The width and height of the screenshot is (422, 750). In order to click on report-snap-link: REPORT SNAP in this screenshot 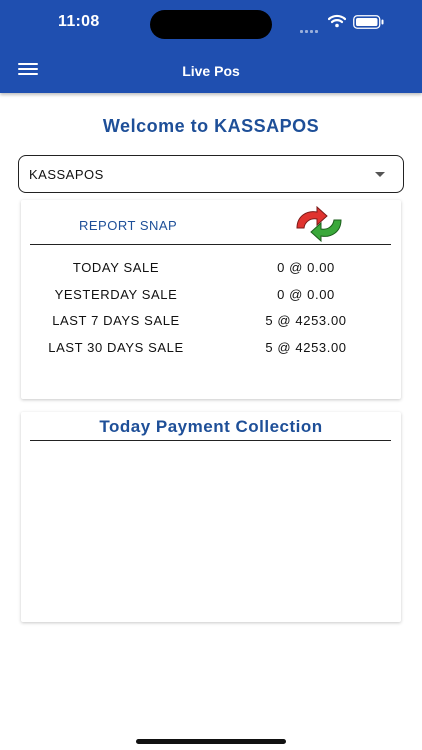, I will do `click(128, 225)`.